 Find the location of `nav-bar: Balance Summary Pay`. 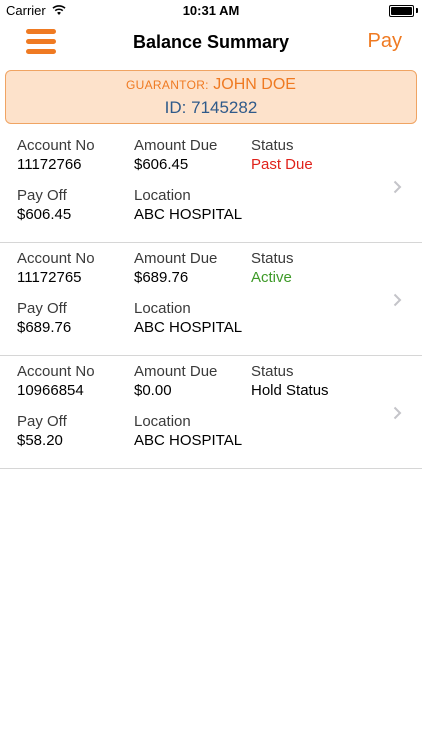

nav-bar: Balance Summary Pay is located at coordinates (211, 43).